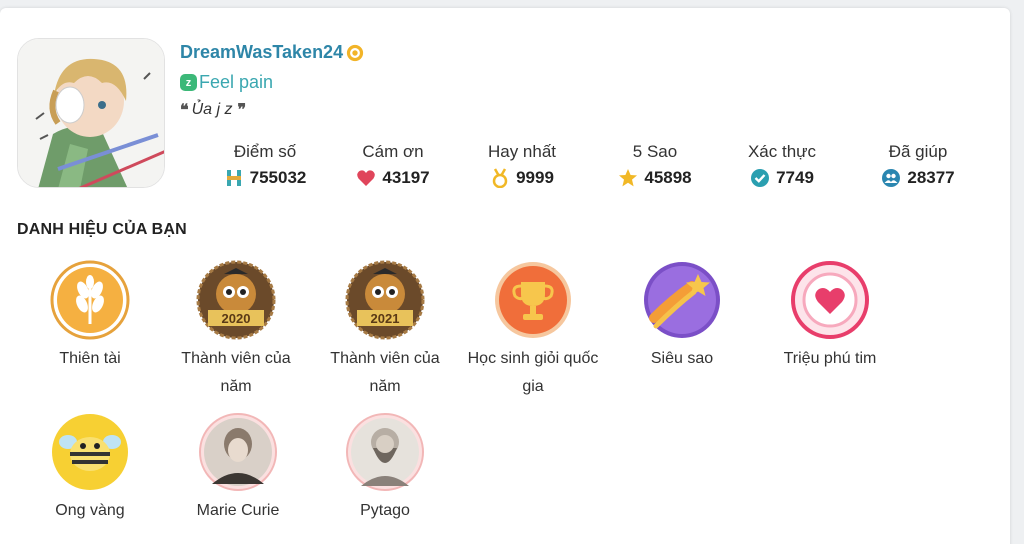 The height and width of the screenshot is (544, 1024). Describe the element at coordinates (238, 452) in the screenshot. I see `marie-curie-portrait-icon` at that location.